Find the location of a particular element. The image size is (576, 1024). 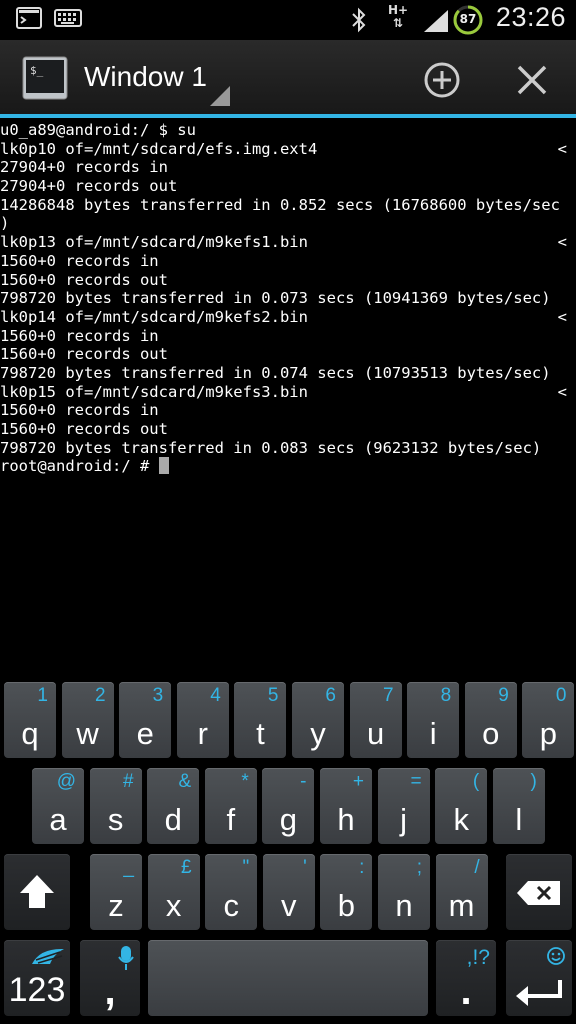

key-label: r is located at coordinates (202, 733).